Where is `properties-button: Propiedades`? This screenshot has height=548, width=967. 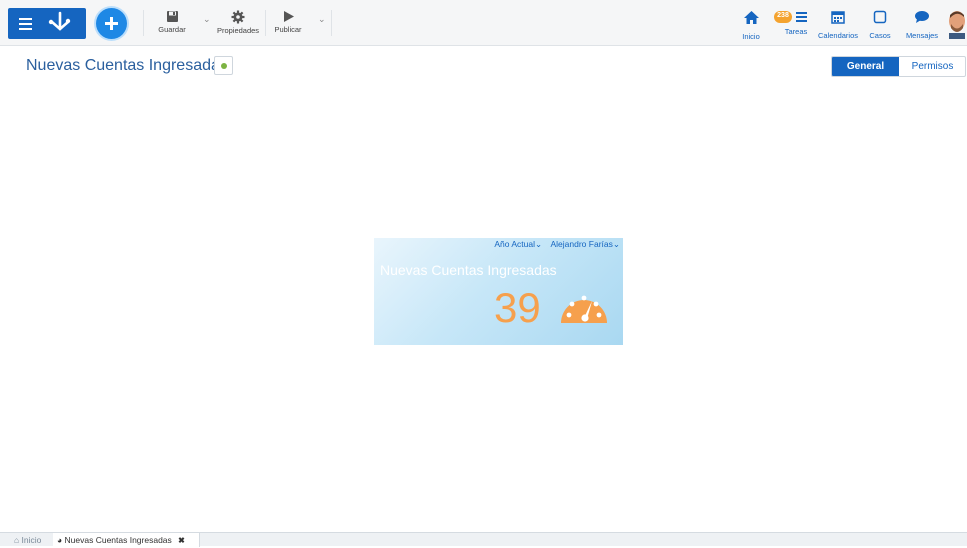
properties-button: Propiedades is located at coordinates (238, 24).